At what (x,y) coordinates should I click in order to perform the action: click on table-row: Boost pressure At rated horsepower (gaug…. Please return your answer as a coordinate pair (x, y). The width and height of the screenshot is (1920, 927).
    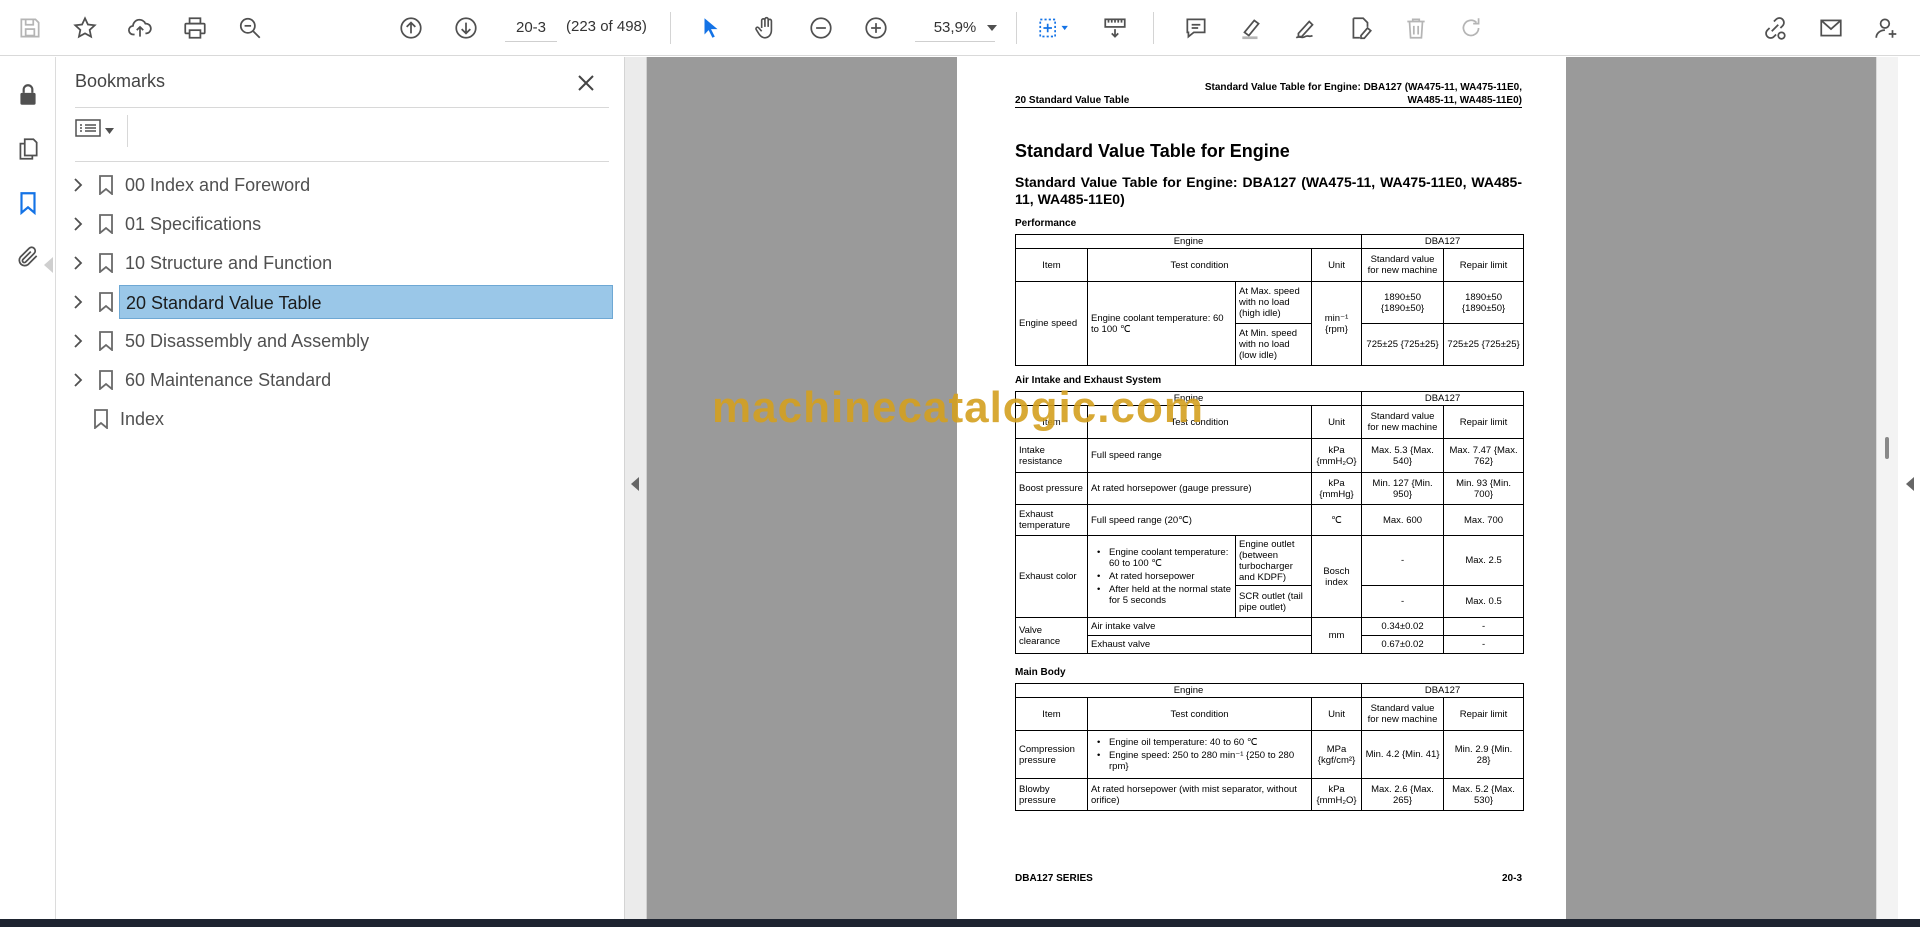
    Looking at the image, I should click on (1270, 488).